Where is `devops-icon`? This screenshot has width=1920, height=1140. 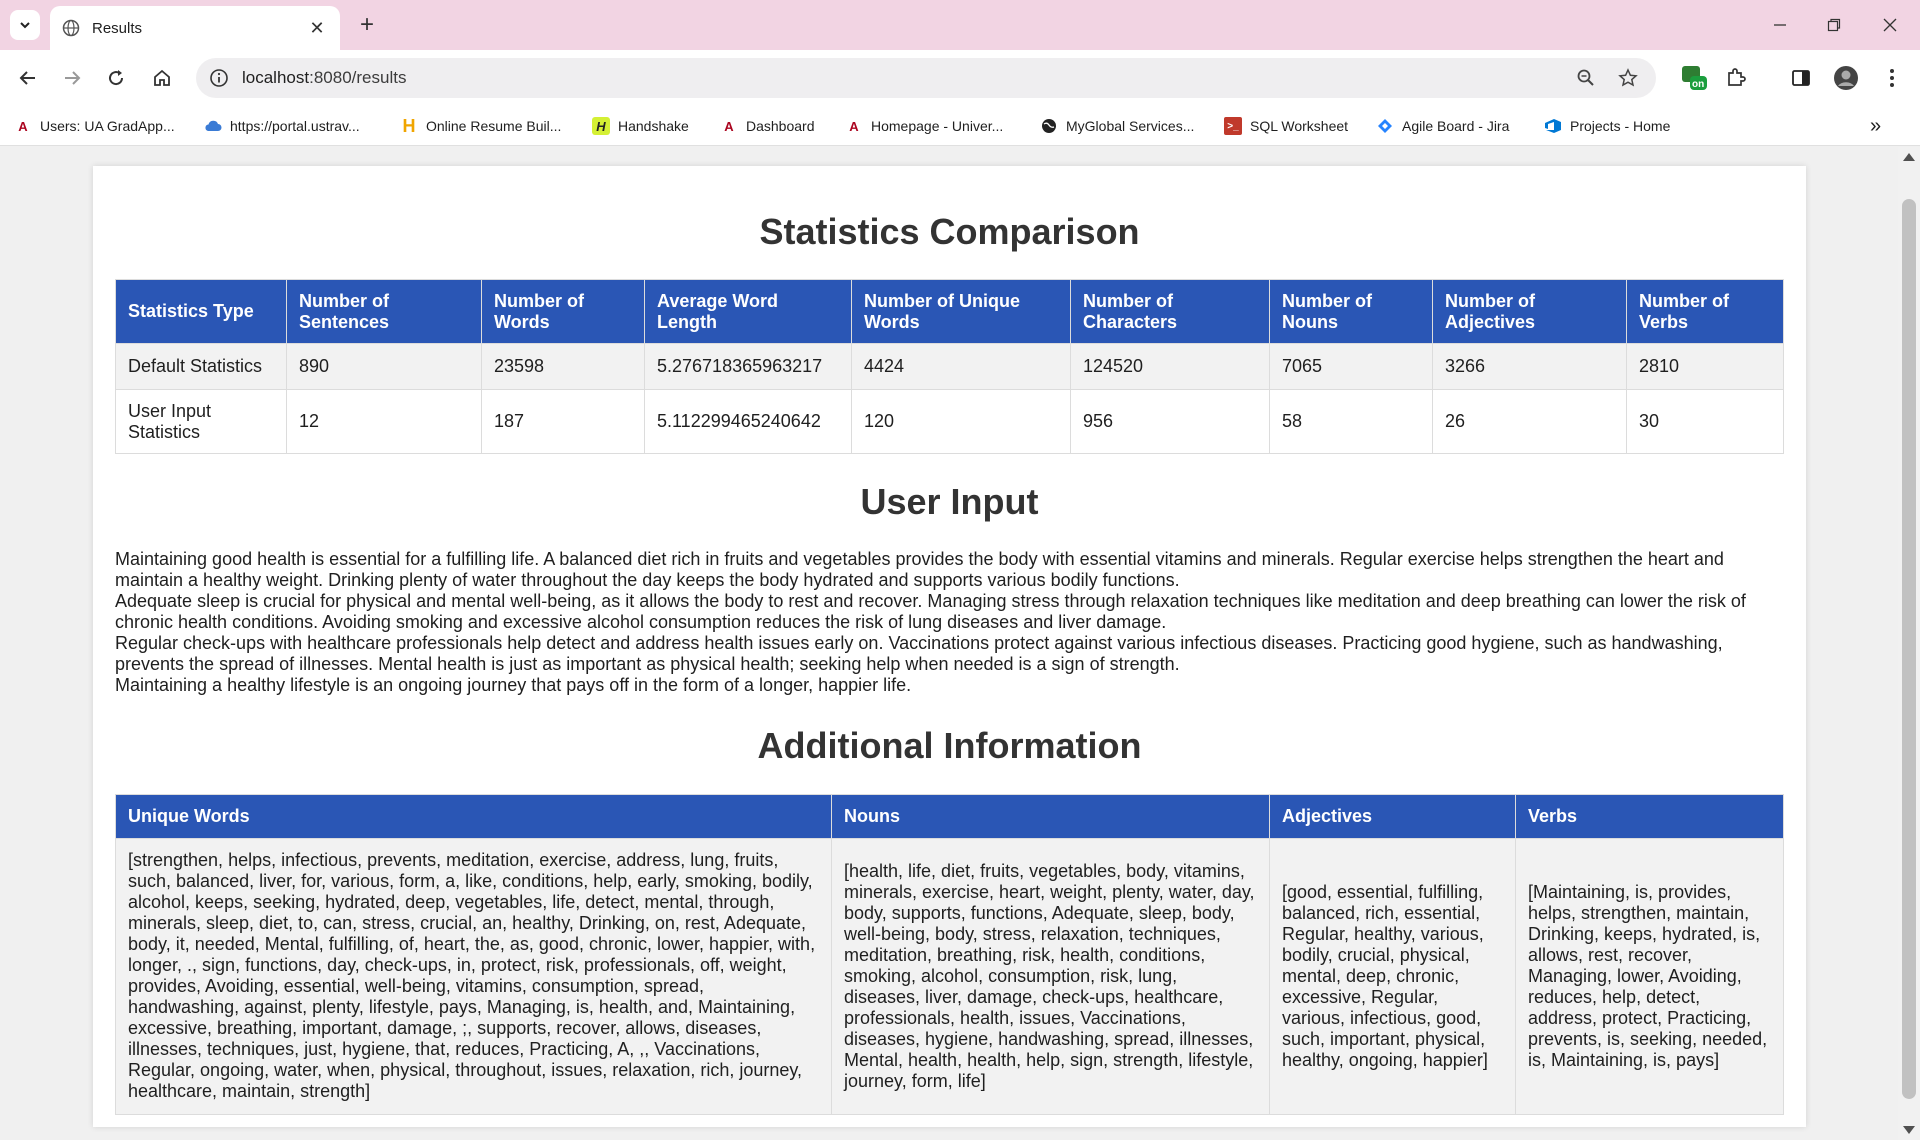
devops-icon is located at coordinates (1553, 126).